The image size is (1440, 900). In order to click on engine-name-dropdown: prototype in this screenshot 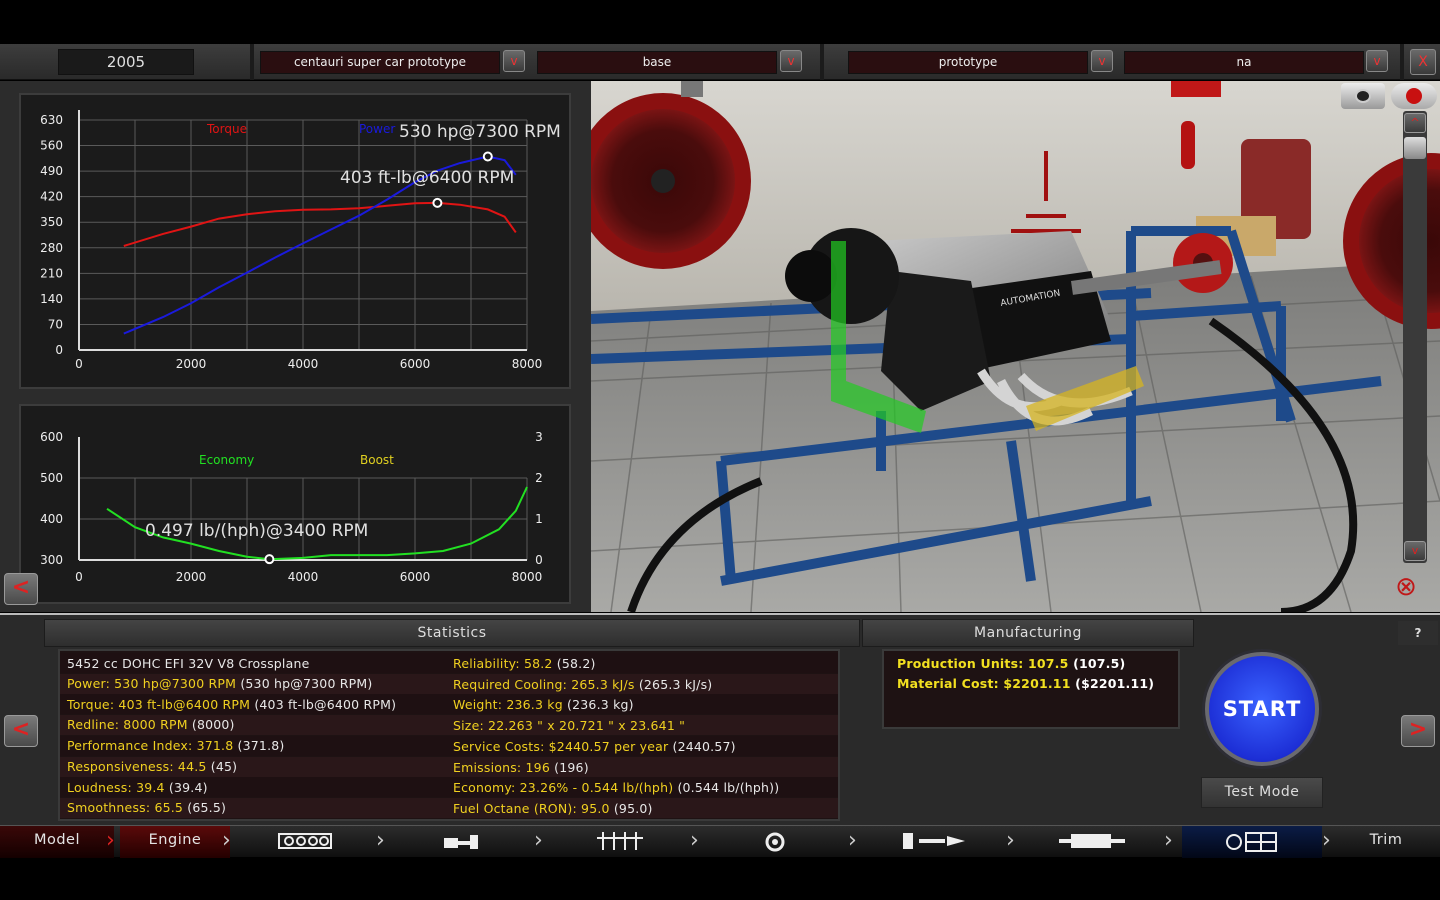, I will do `click(968, 62)`.